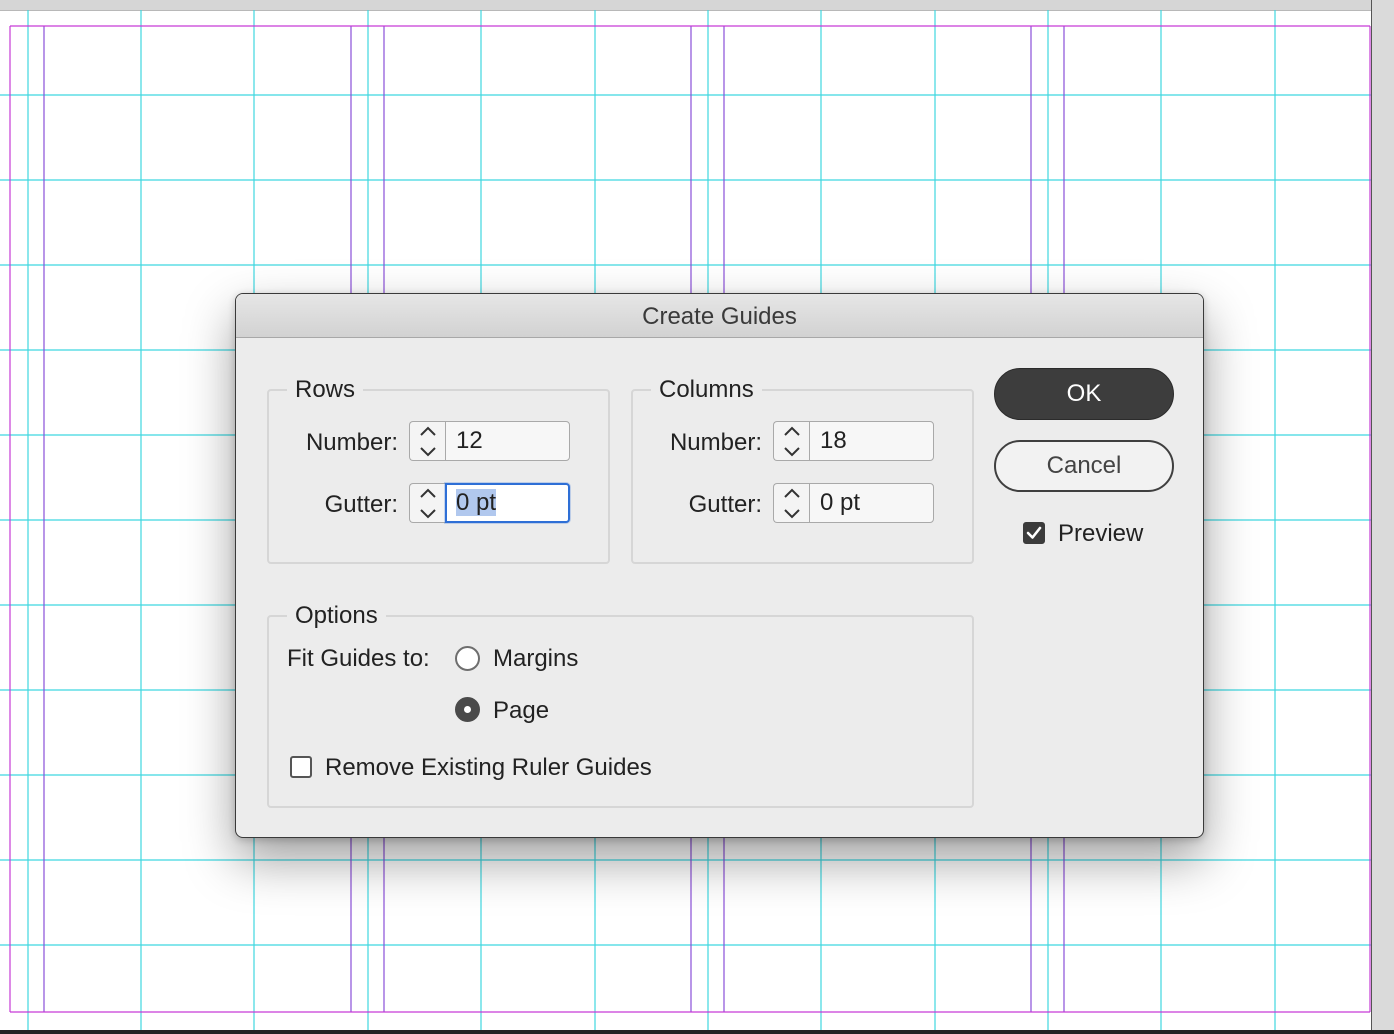 This screenshot has height=1034, width=1394. What do you see at coordinates (802, 470) in the screenshot?
I see `columns-group: Columns` at bounding box center [802, 470].